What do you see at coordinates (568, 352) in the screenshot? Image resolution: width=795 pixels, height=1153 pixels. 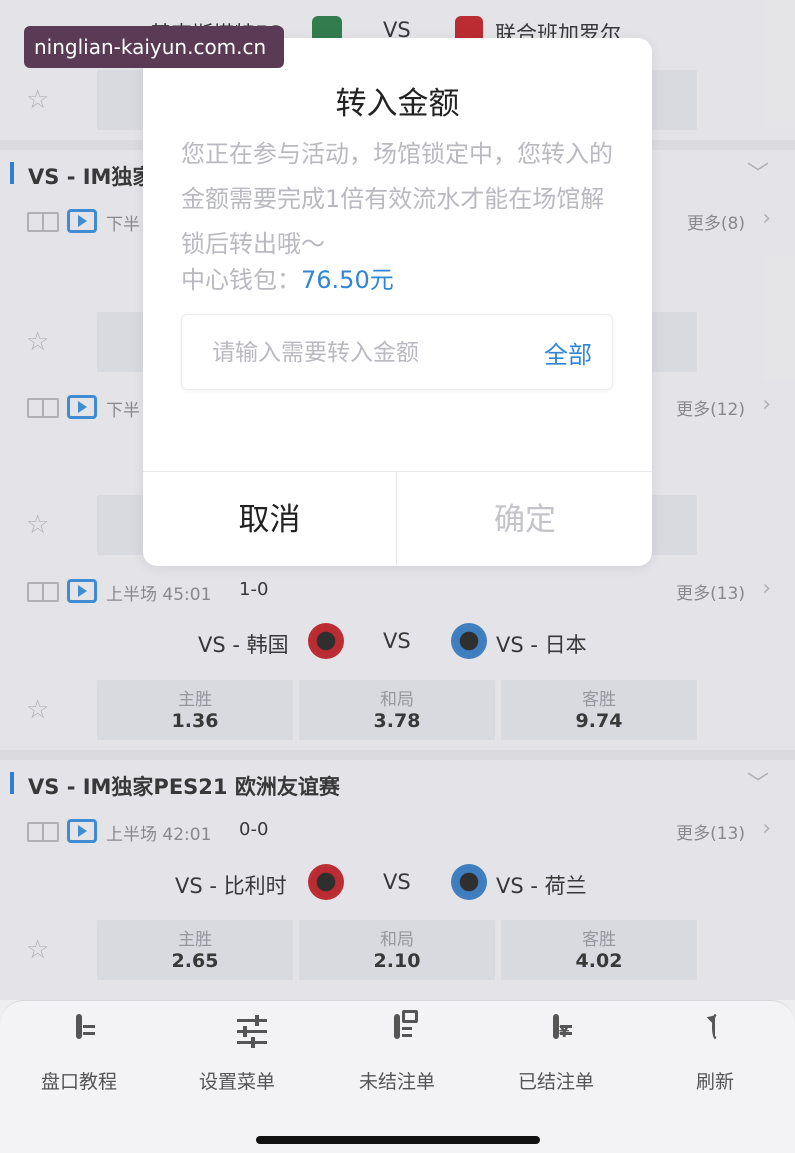 I see `all-amount-button: 全部` at bounding box center [568, 352].